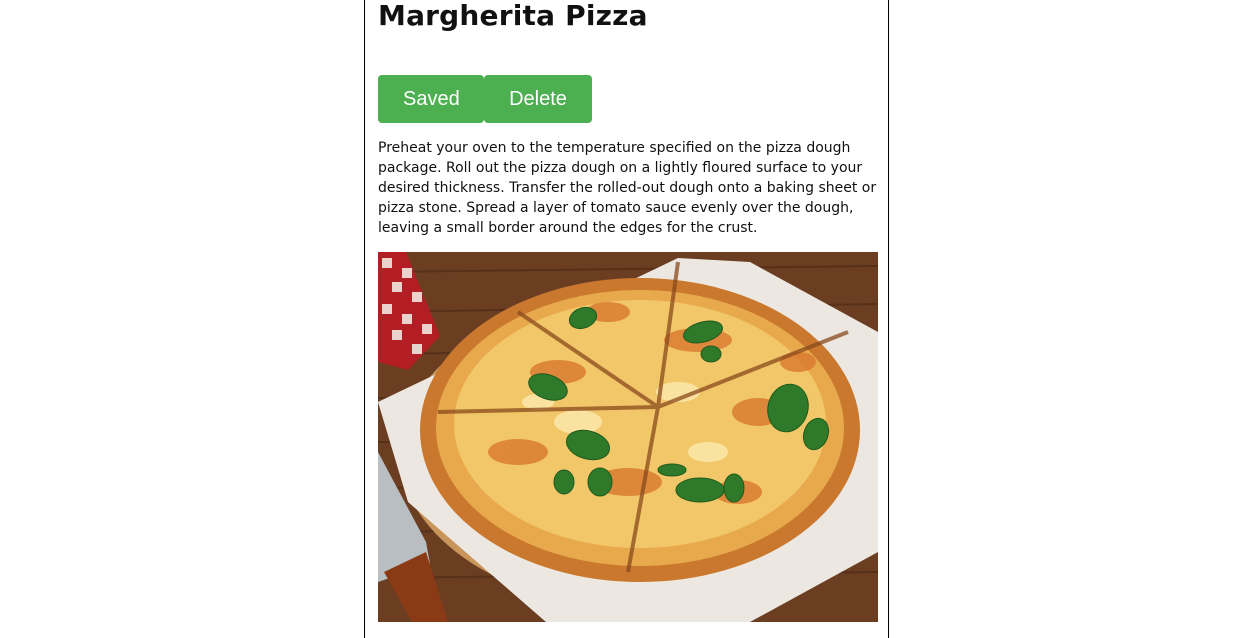  Describe the element at coordinates (513, 16) in the screenshot. I see `recipe-title: Margherita Pizza` at that location.